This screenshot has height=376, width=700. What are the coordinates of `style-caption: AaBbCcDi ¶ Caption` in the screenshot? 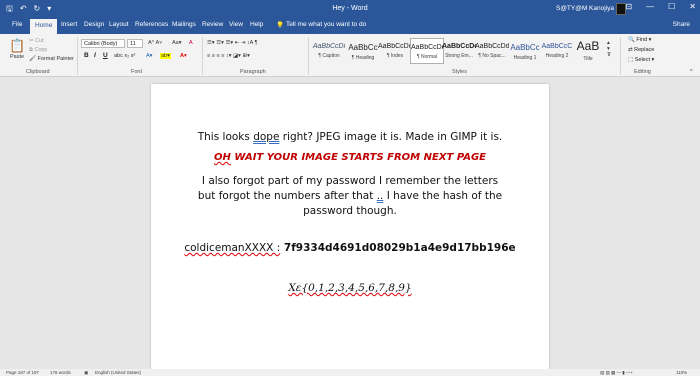 It's located at (329, 51).